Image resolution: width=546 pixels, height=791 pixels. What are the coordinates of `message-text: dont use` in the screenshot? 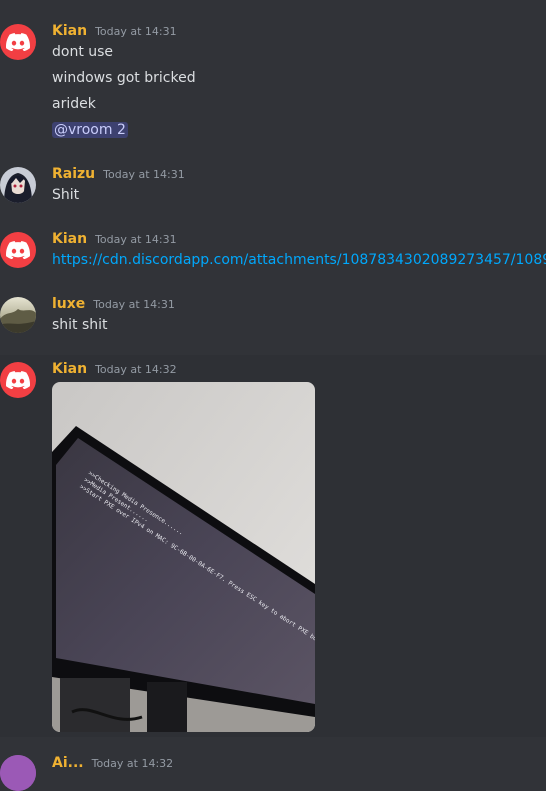 It's located at (83, 52).